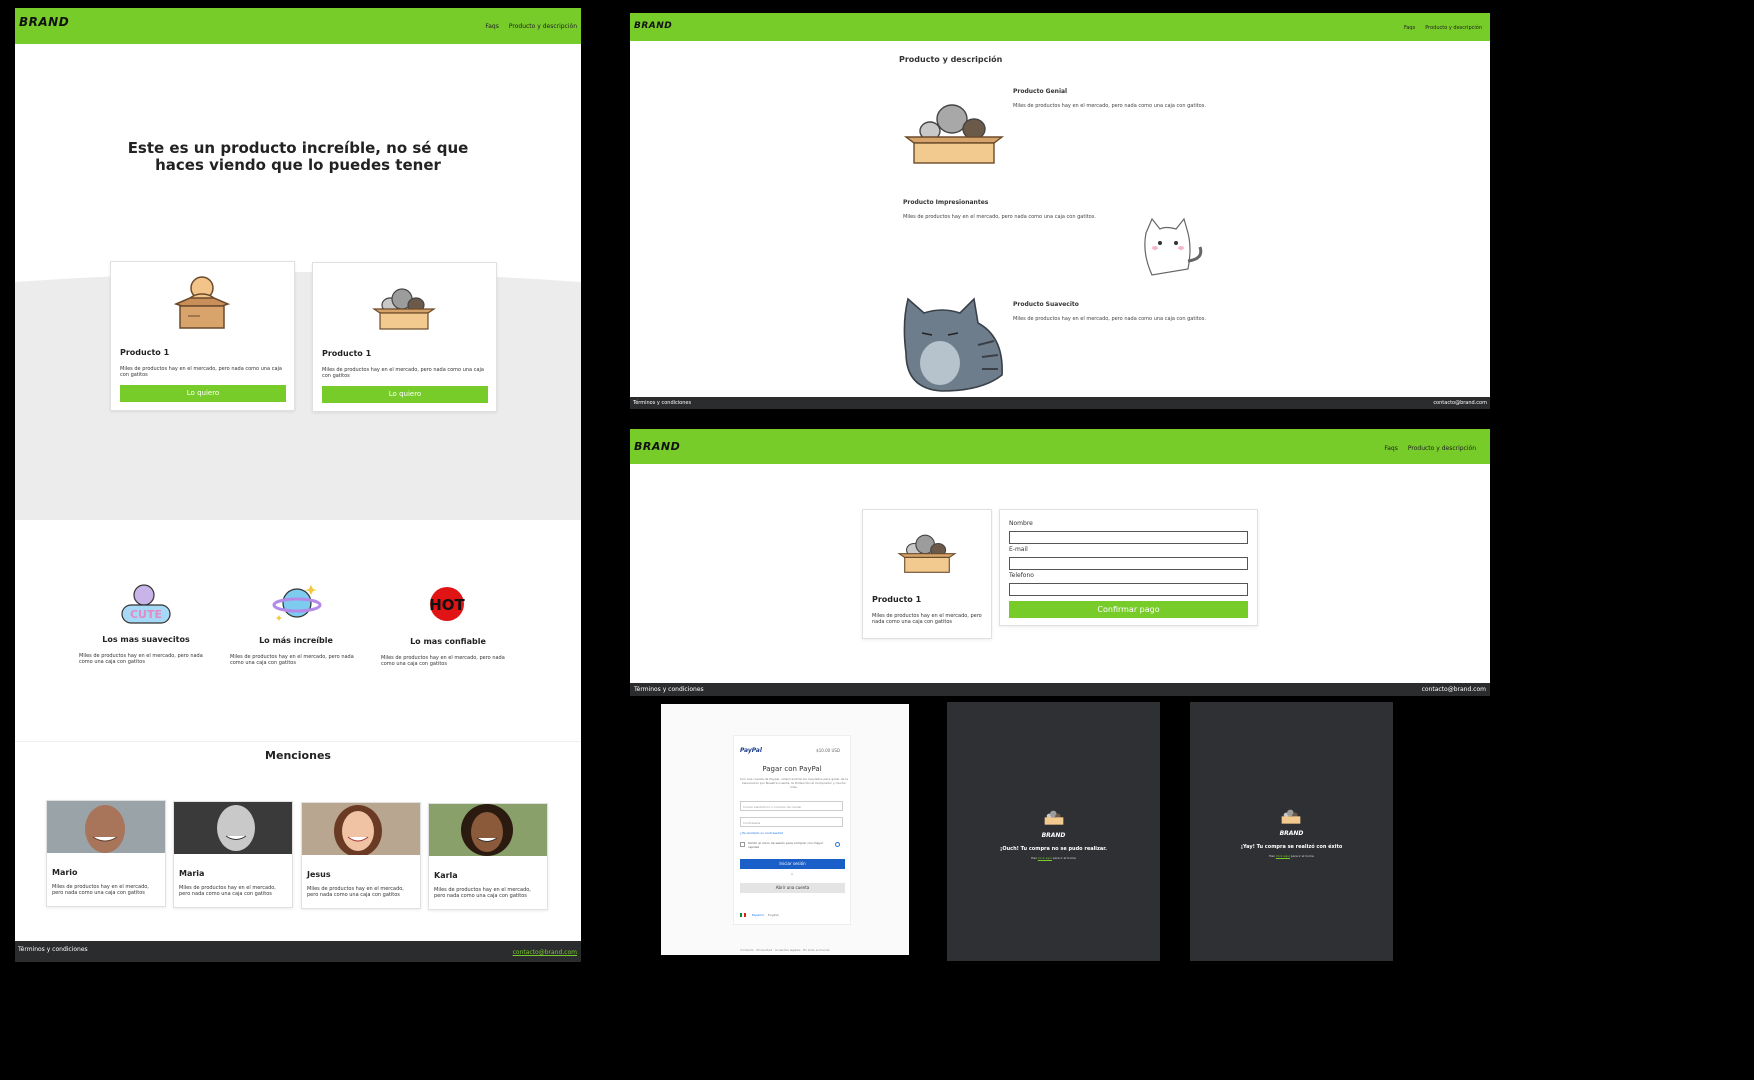 Image resolution: width=1754 pixels, height=1080 pixels. Describe the element at coordinates (146, 604) in the screenshot. I see `cute-bear-icon: CUTE` at that location.